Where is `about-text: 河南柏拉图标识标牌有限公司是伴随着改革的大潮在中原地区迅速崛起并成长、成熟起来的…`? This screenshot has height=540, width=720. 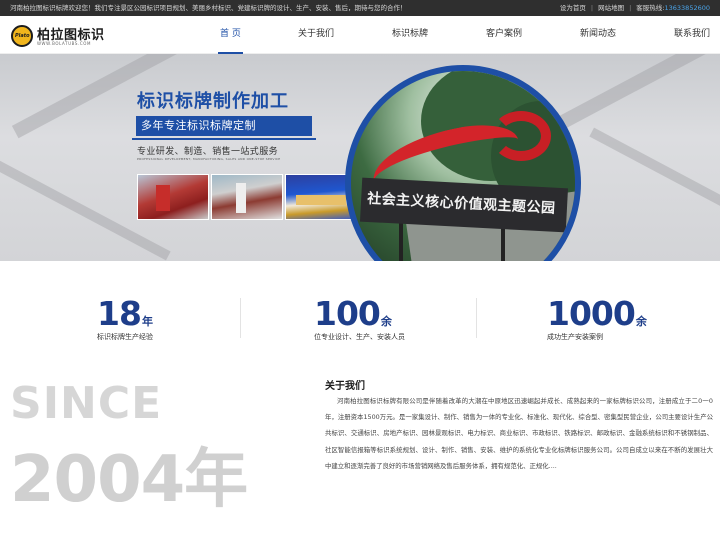
about-text: 河南柏拉图标识标牌有限公司是伴随着改革的大潮在中原地区迅速崛起并成长、成熟起来的… is located at coordinates (519, 433).